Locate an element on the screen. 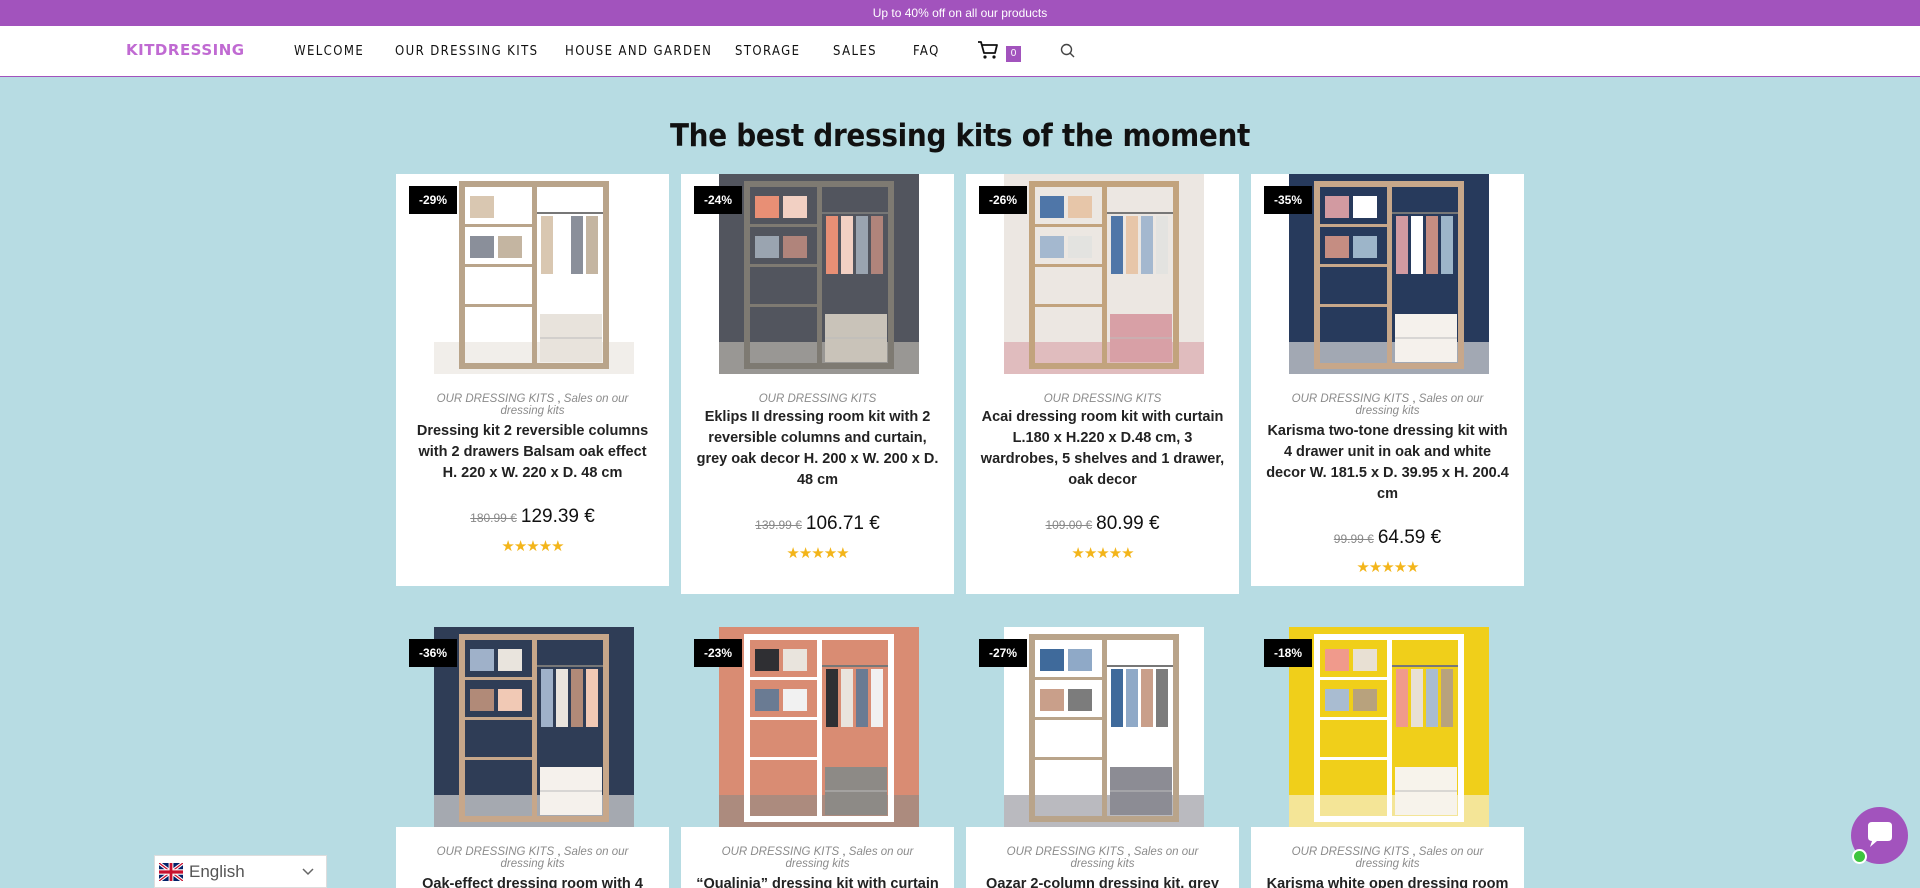 This screenshot has width=1920, height=888. current-price: 106.71 € is located at coordinates (842, 523).